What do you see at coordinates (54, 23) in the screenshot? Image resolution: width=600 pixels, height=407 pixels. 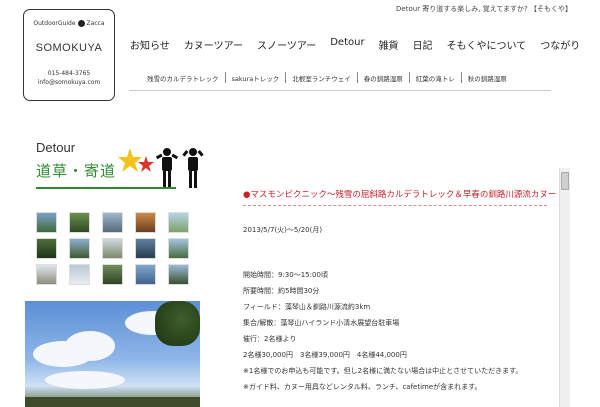 I see `logo-brand-left: OutdoorGuide` at bounding box center [54, 23].